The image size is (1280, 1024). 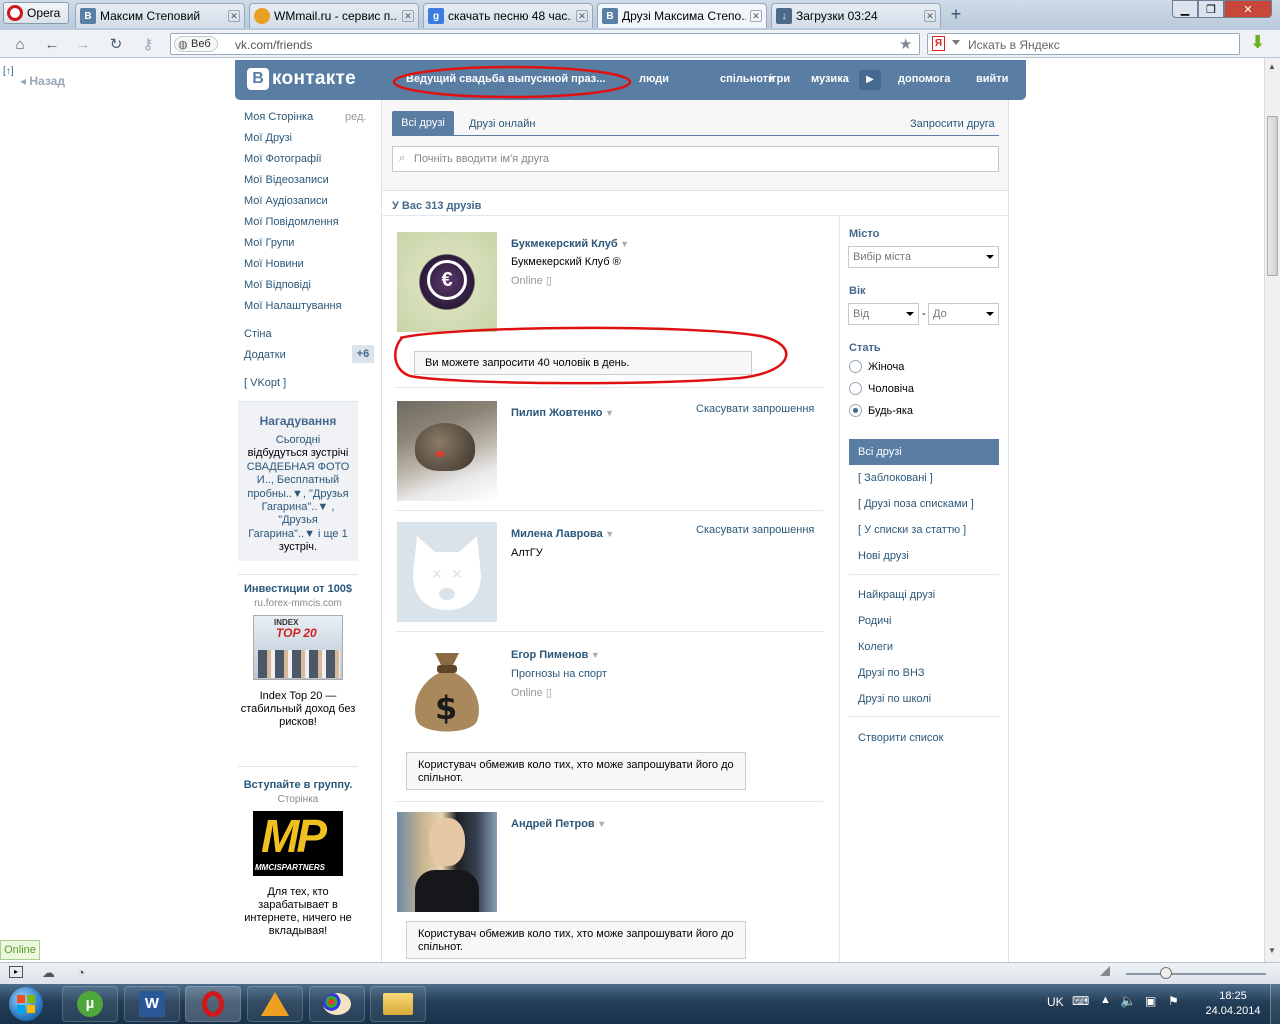 What do you see at coordinates (900, 738) in the screenshot?
I see `create-list-link: Створити список` at bounding box center [900, 738].